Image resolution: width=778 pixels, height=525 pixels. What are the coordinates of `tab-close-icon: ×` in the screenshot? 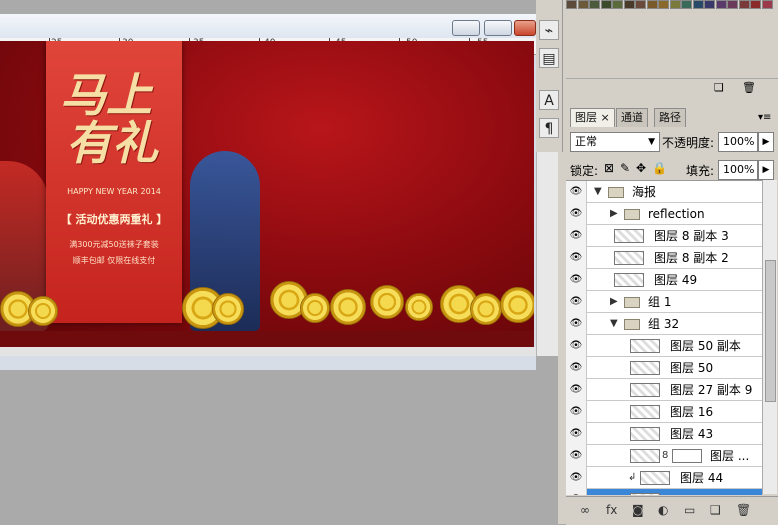 It's located at (605, 117).